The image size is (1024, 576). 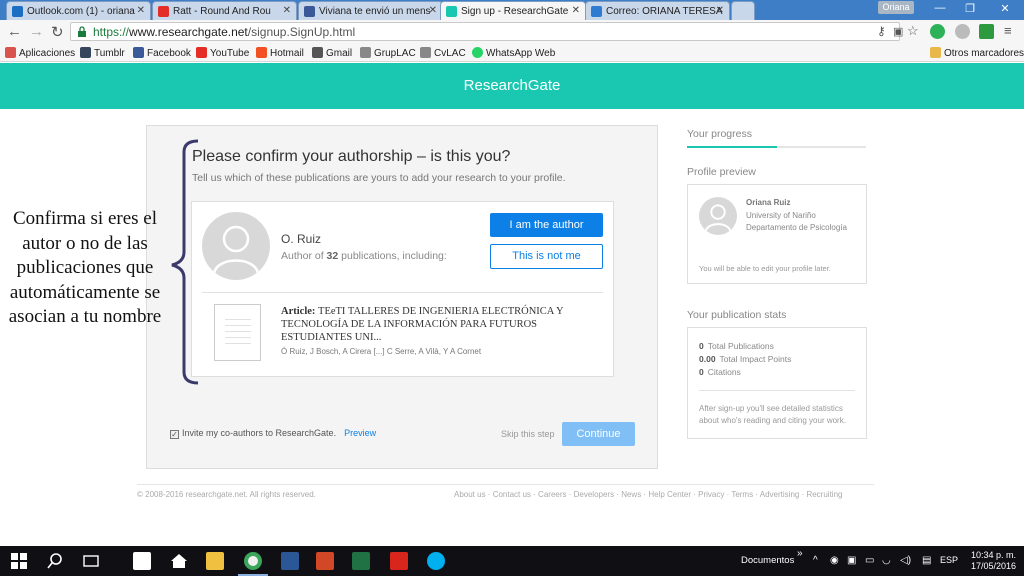 What do you see at coordinates (711, 494) in the screenshot?
I see `footer-link-privacy: Privacy` at bounding box center [711, 494].